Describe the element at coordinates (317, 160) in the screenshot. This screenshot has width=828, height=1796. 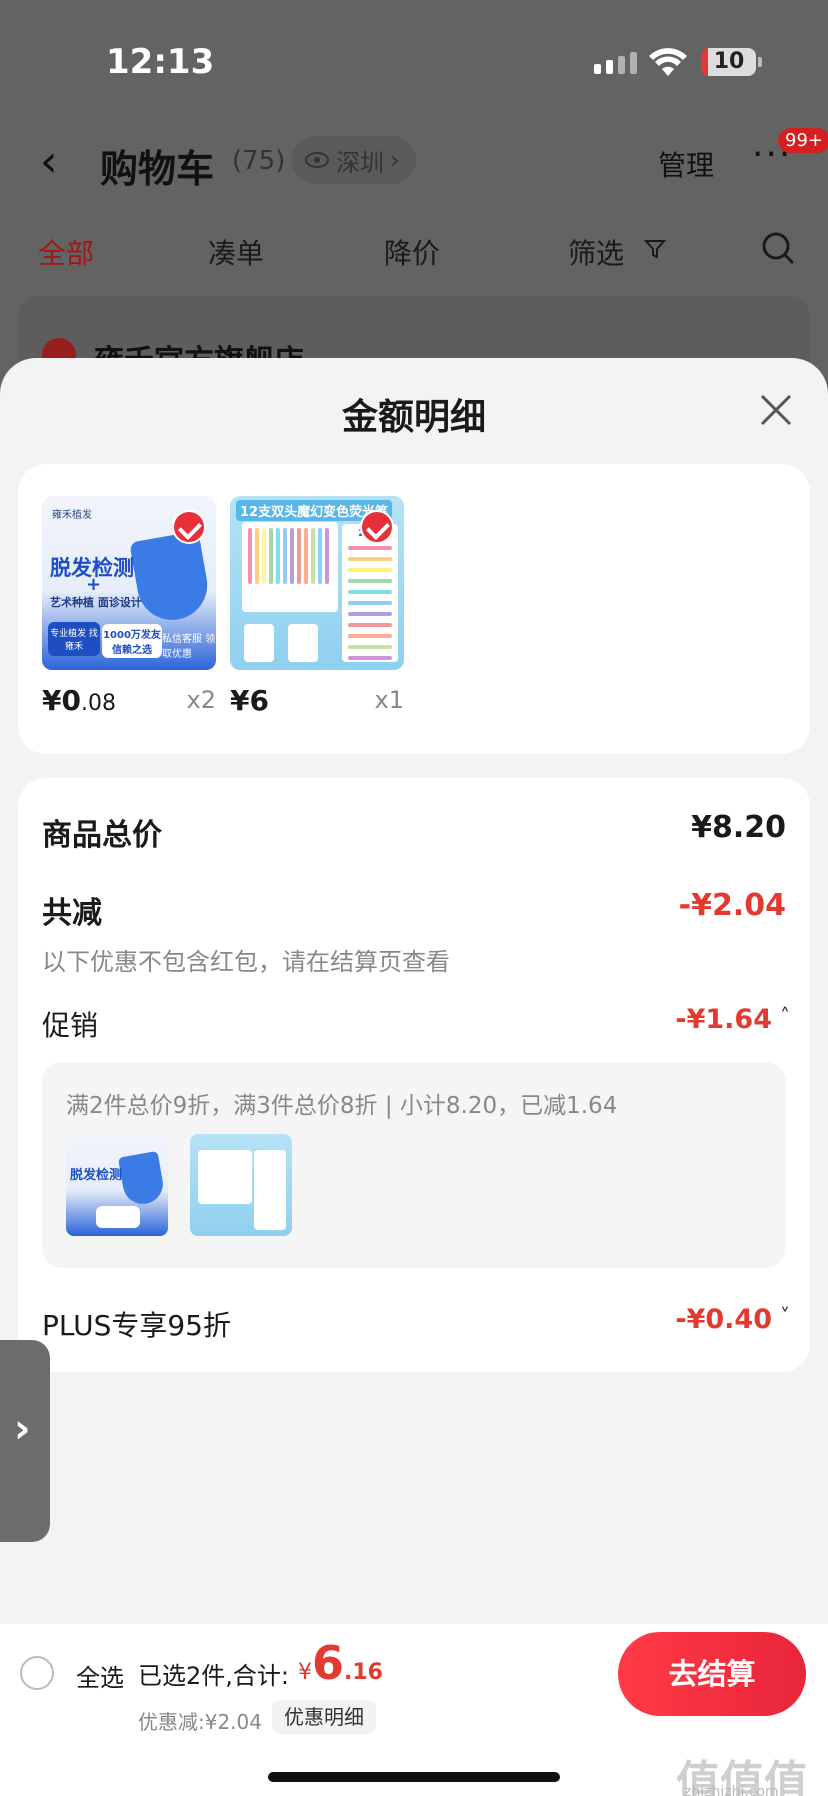
I see `eye-icon` at that location.